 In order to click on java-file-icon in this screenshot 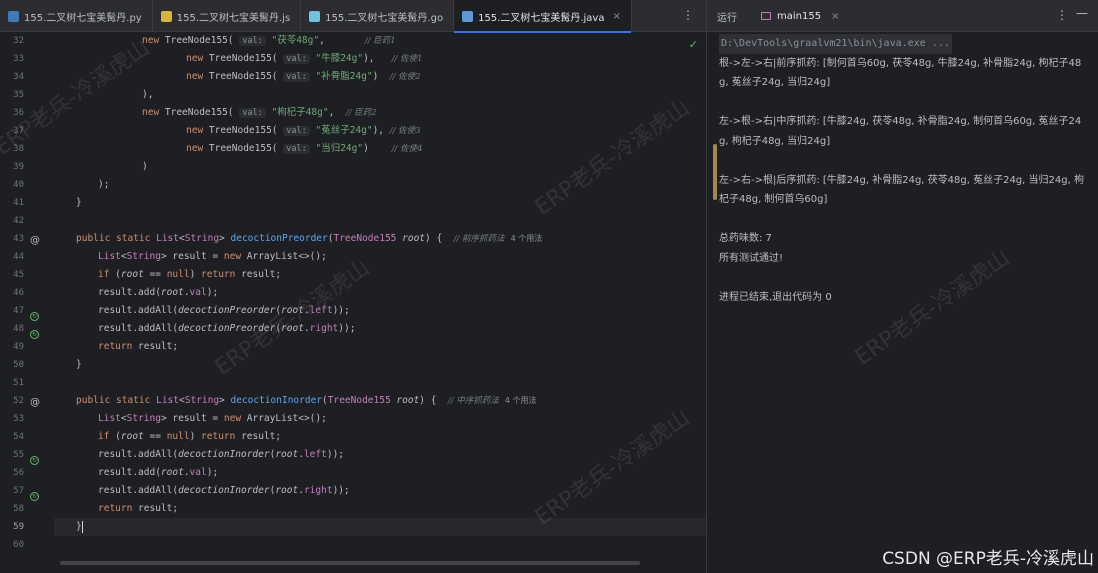, I will do `click(468, 16)`.